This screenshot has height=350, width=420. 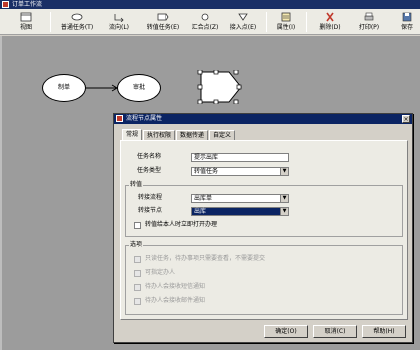 I want to click on ellipse-icon, so click(x=77, y=17).